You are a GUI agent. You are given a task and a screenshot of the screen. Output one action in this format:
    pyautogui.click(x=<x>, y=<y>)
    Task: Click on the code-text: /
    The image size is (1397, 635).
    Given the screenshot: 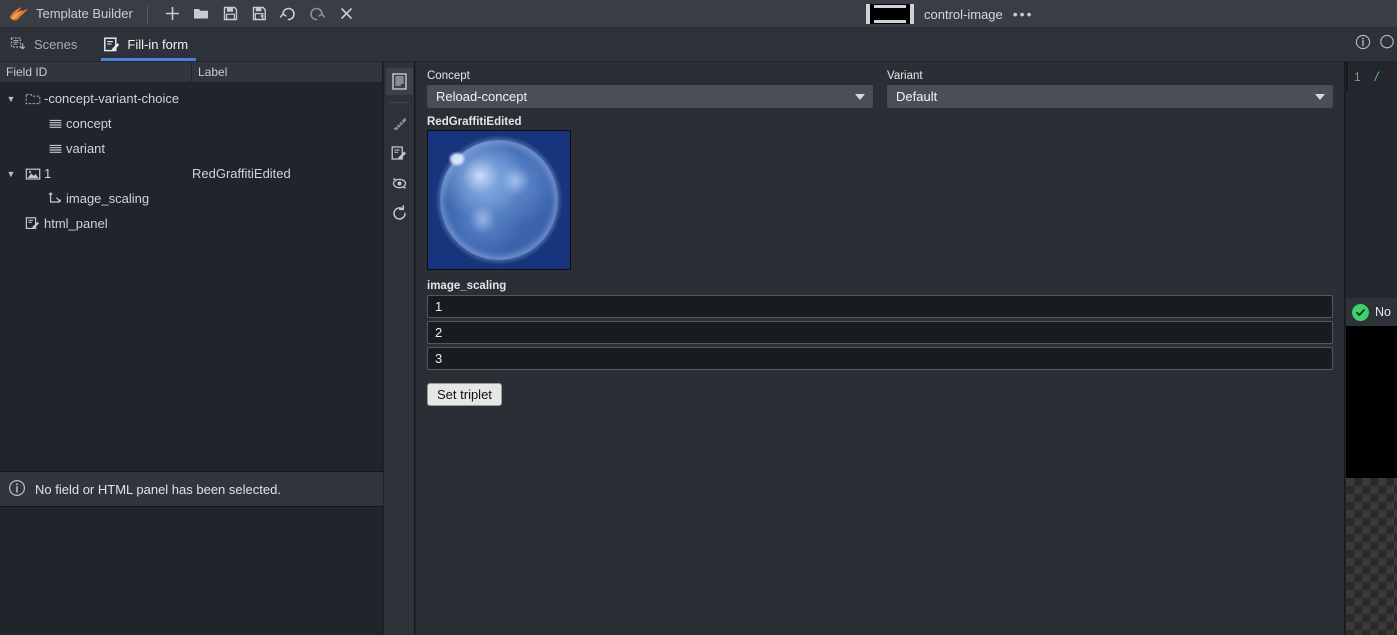 What is the action you would take?
    pyautogui.click(x=1376, y=76)
    